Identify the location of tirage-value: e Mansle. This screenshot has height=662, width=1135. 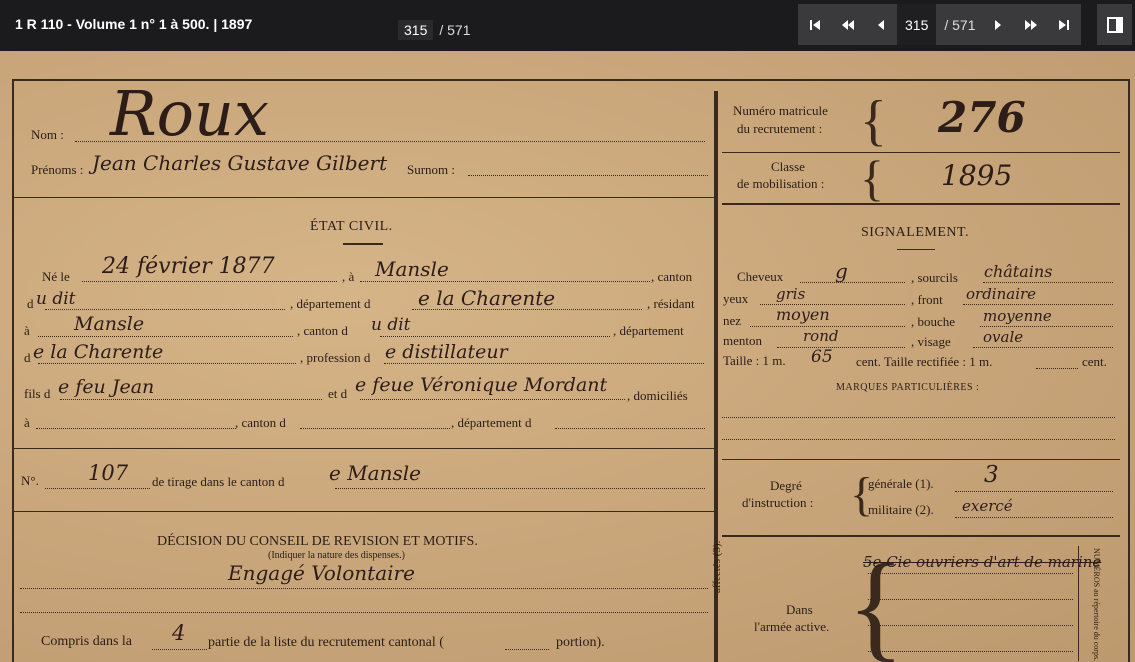
(375, 473).